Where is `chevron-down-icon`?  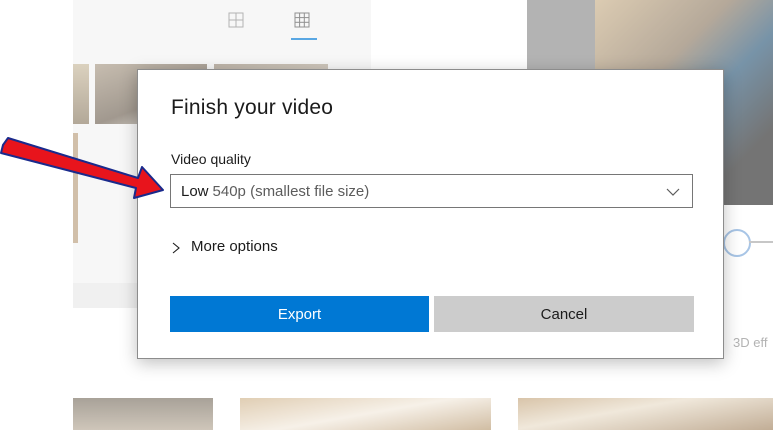
chevron-down-icon is located at coordinates (673, 192).